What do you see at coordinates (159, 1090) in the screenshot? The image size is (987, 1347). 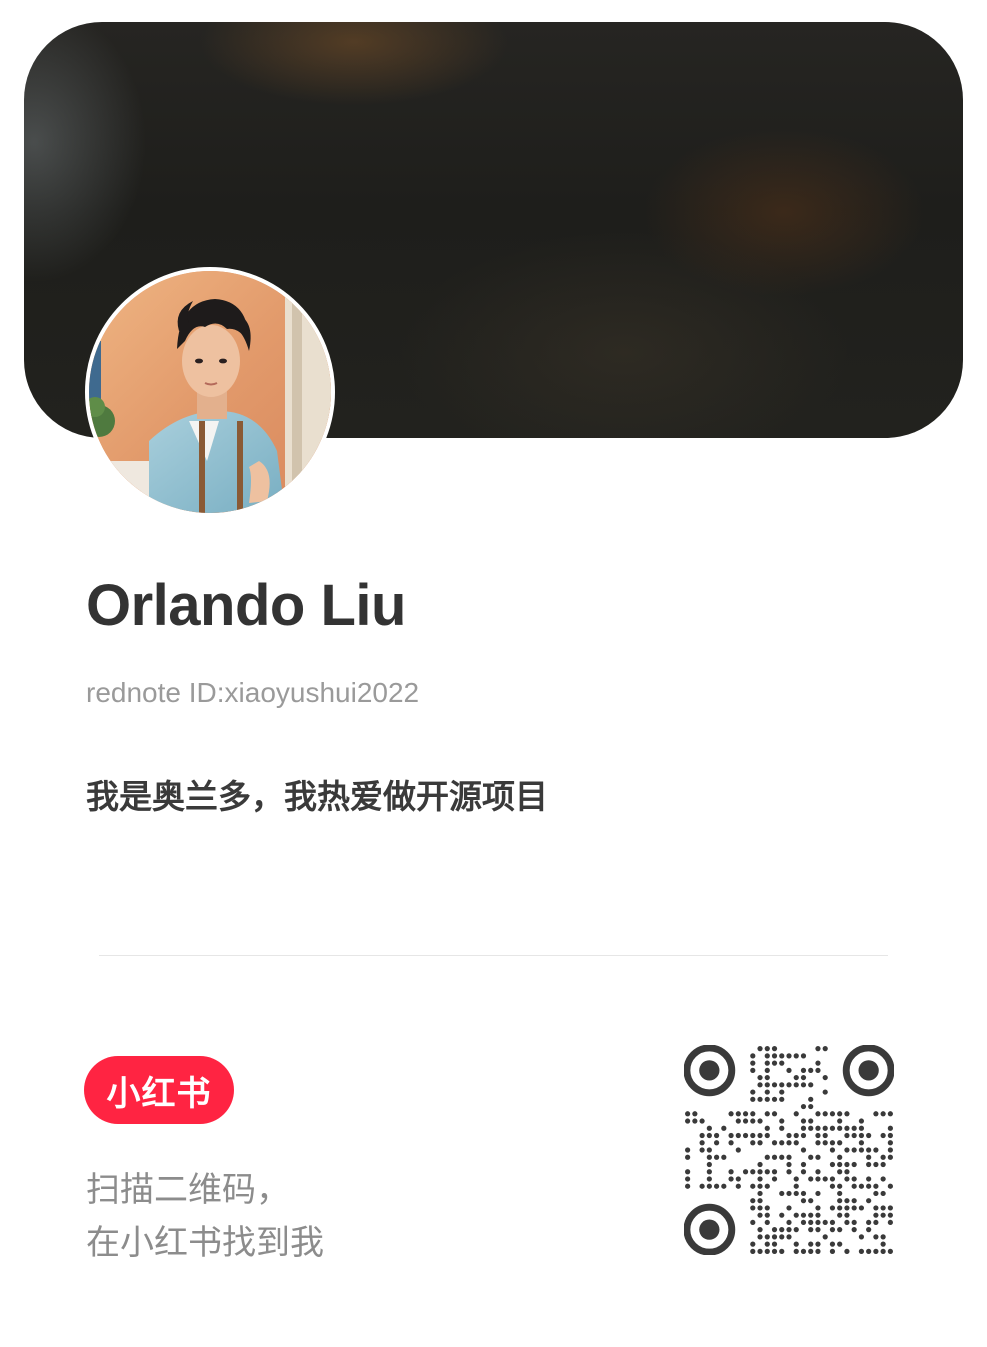 I see `xiaohongshu-logo: 小红书` at bounding box center [159, 1090].